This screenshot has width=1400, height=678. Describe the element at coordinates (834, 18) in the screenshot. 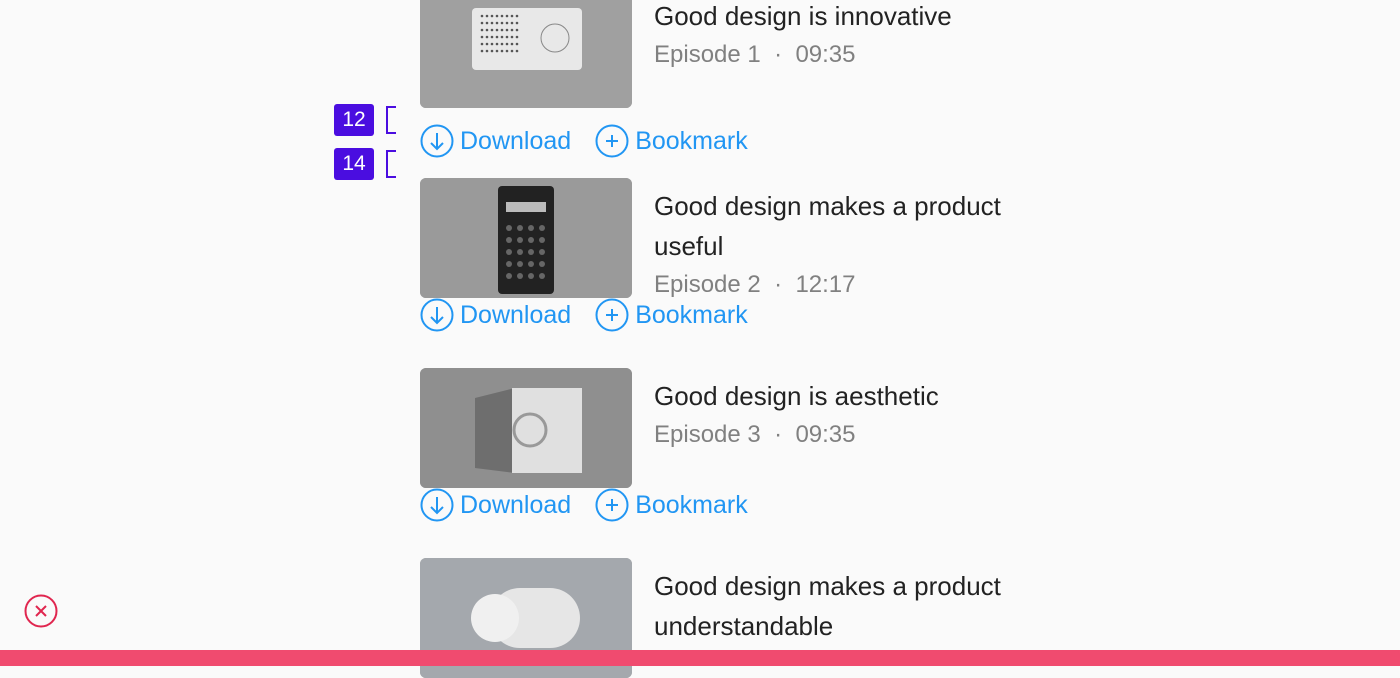

I see `episode-title: Good design is innovative` at that location.